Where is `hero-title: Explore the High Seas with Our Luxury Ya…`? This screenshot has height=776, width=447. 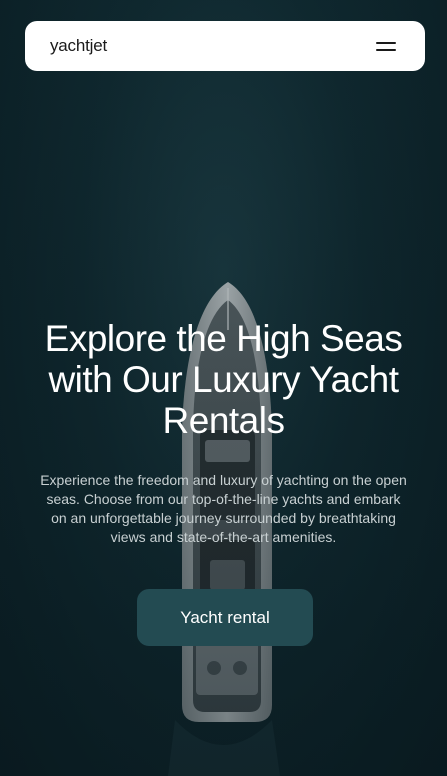
hero-title: Explore the High Seas with Our Luxury Ya… is located at coordinates (223, 379).